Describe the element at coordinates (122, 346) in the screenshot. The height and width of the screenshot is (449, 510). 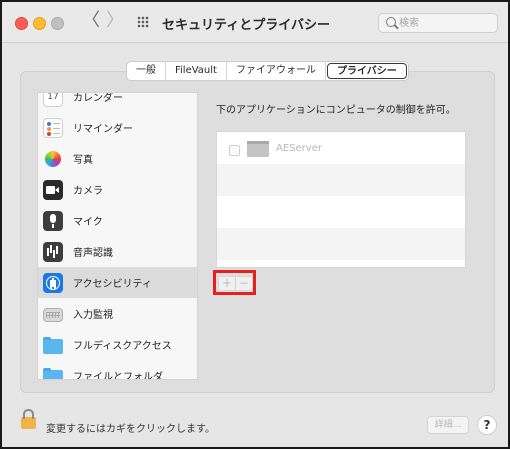
I see `sidebar-item-label: フルディスクアクセス` at that location.